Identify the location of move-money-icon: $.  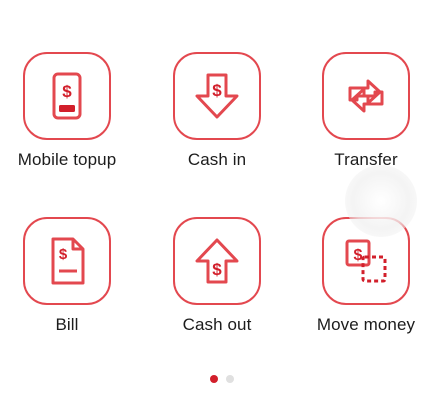
(366, 261).